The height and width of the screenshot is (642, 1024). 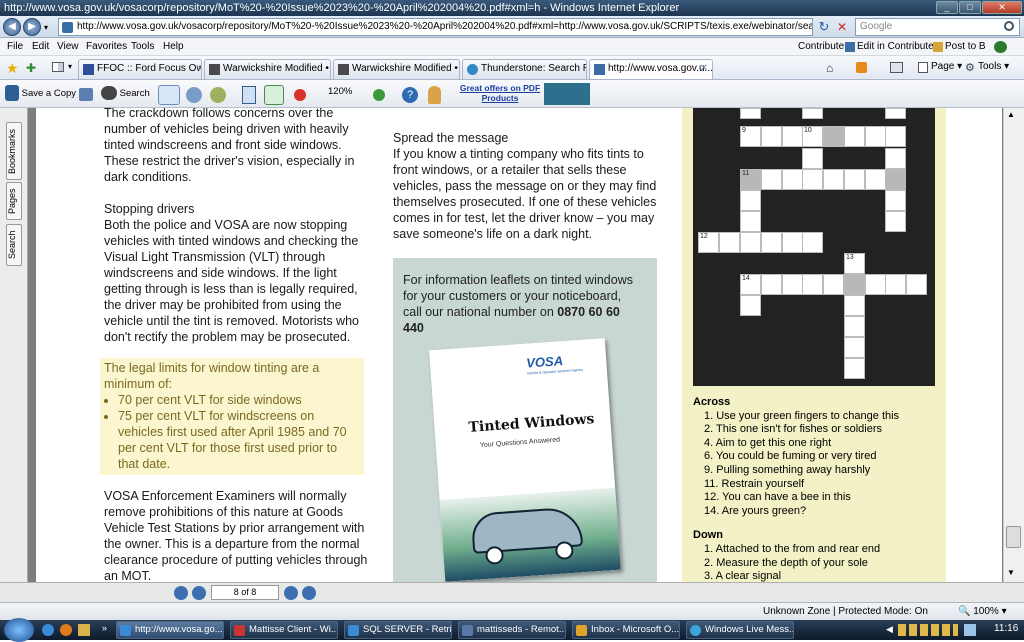 I want to click on menu-tools: Tools, so click(x=142, y=47).